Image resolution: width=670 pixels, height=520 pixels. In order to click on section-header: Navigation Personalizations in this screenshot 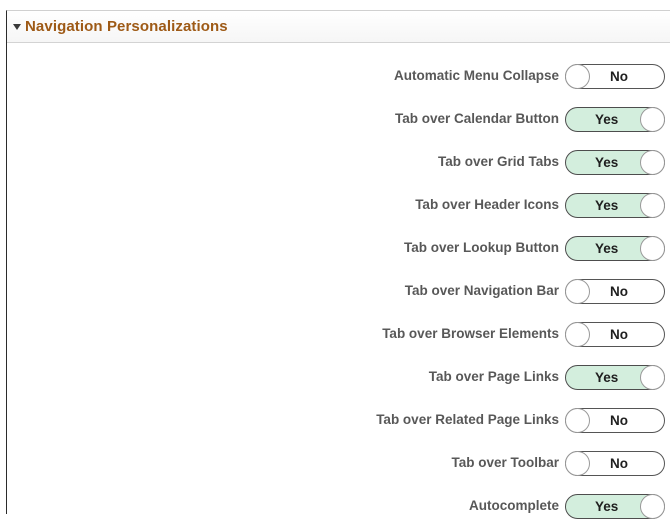, I will do `click(338, 27)`.